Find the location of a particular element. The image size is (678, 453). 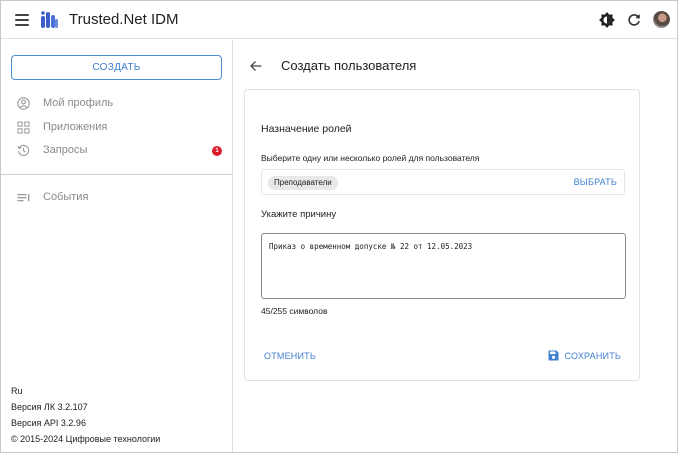

sidebar-item-requests: Запросы 1 is located at coordinates (122, 151).